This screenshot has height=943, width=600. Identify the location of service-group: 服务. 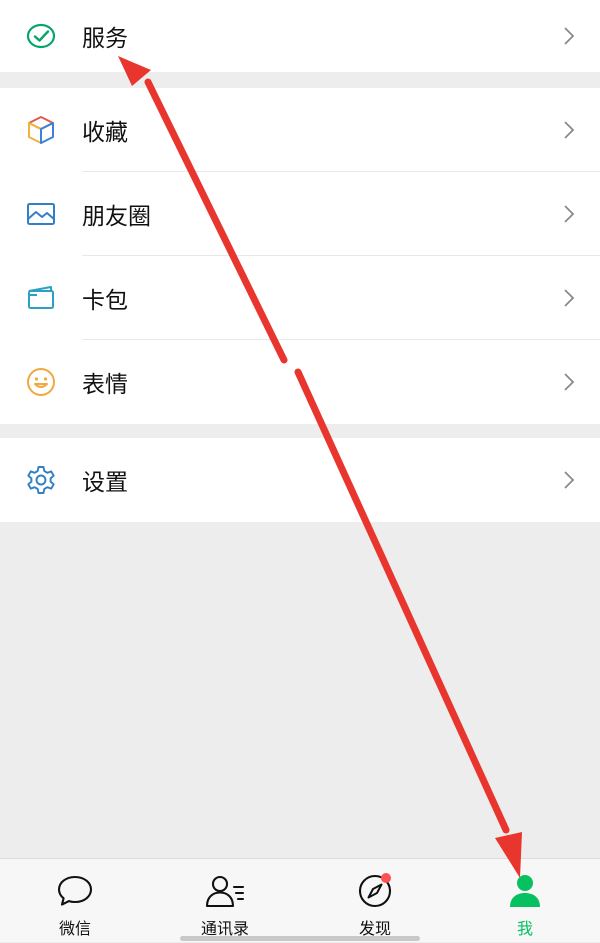
(300, 36).